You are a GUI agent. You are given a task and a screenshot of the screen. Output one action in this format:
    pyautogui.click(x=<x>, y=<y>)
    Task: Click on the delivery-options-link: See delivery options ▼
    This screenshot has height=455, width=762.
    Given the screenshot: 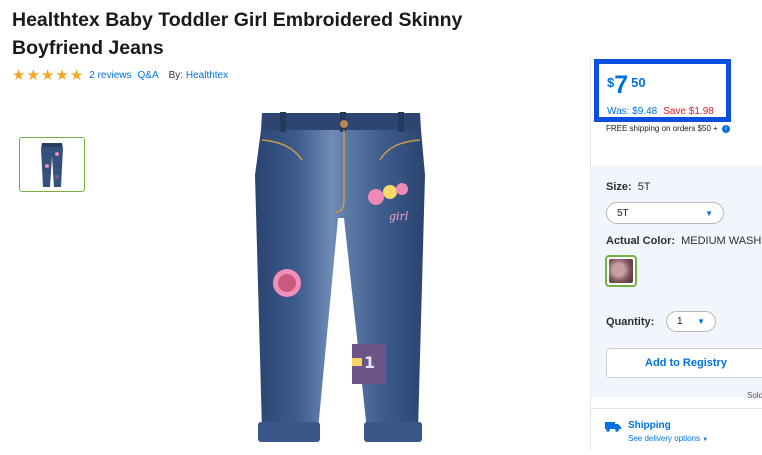 What is the action you would take?
    pyautogui.click(x=668, y=438)
    